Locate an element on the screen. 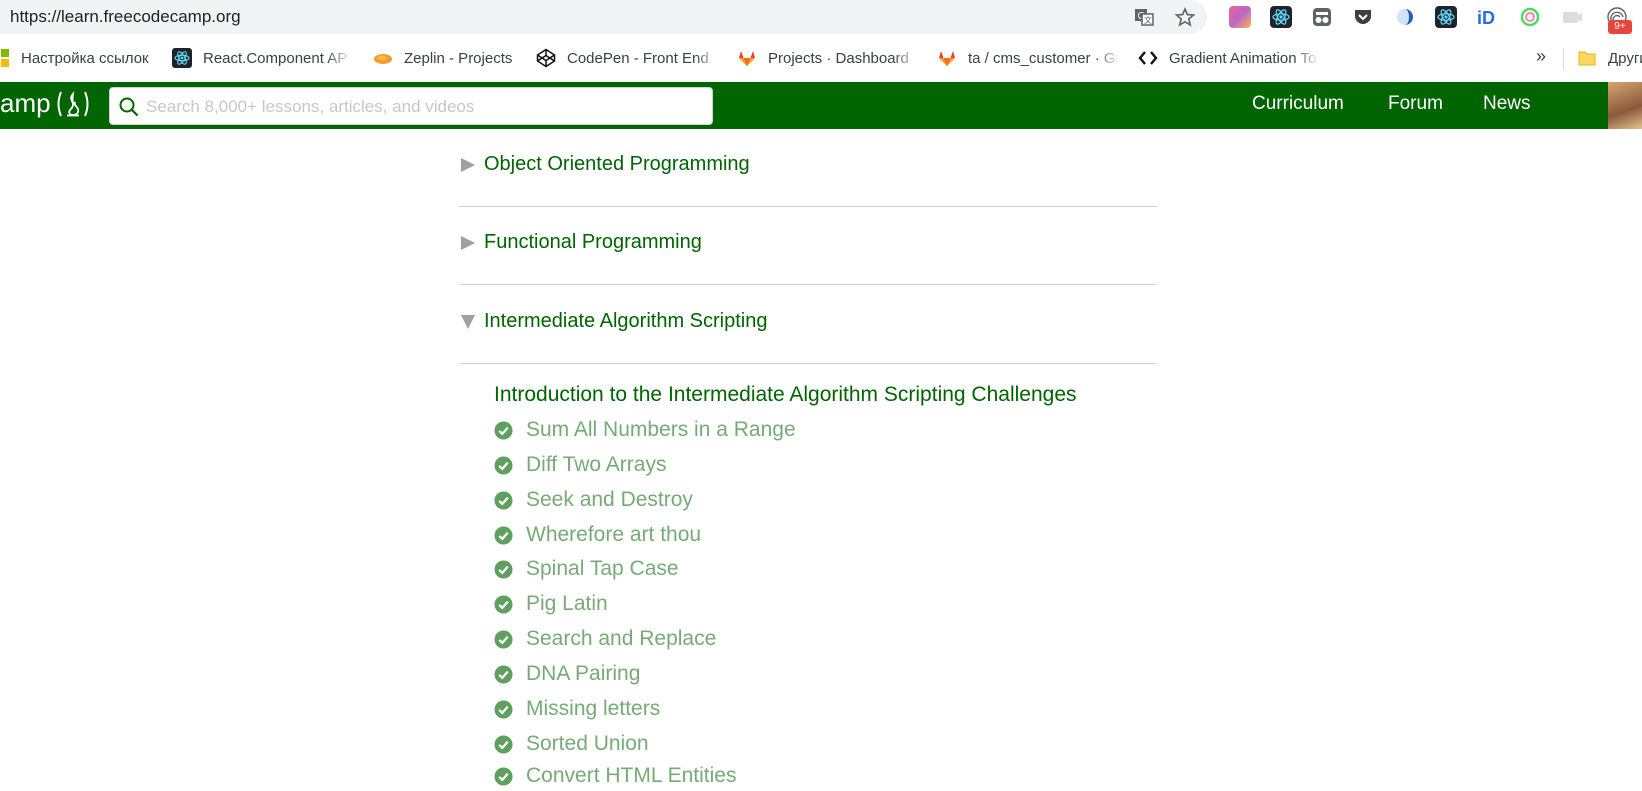 The width and height of the screenshot is (1642, 791). challenge-item: Spinal Tap Case is located at coordinates (586, 569).